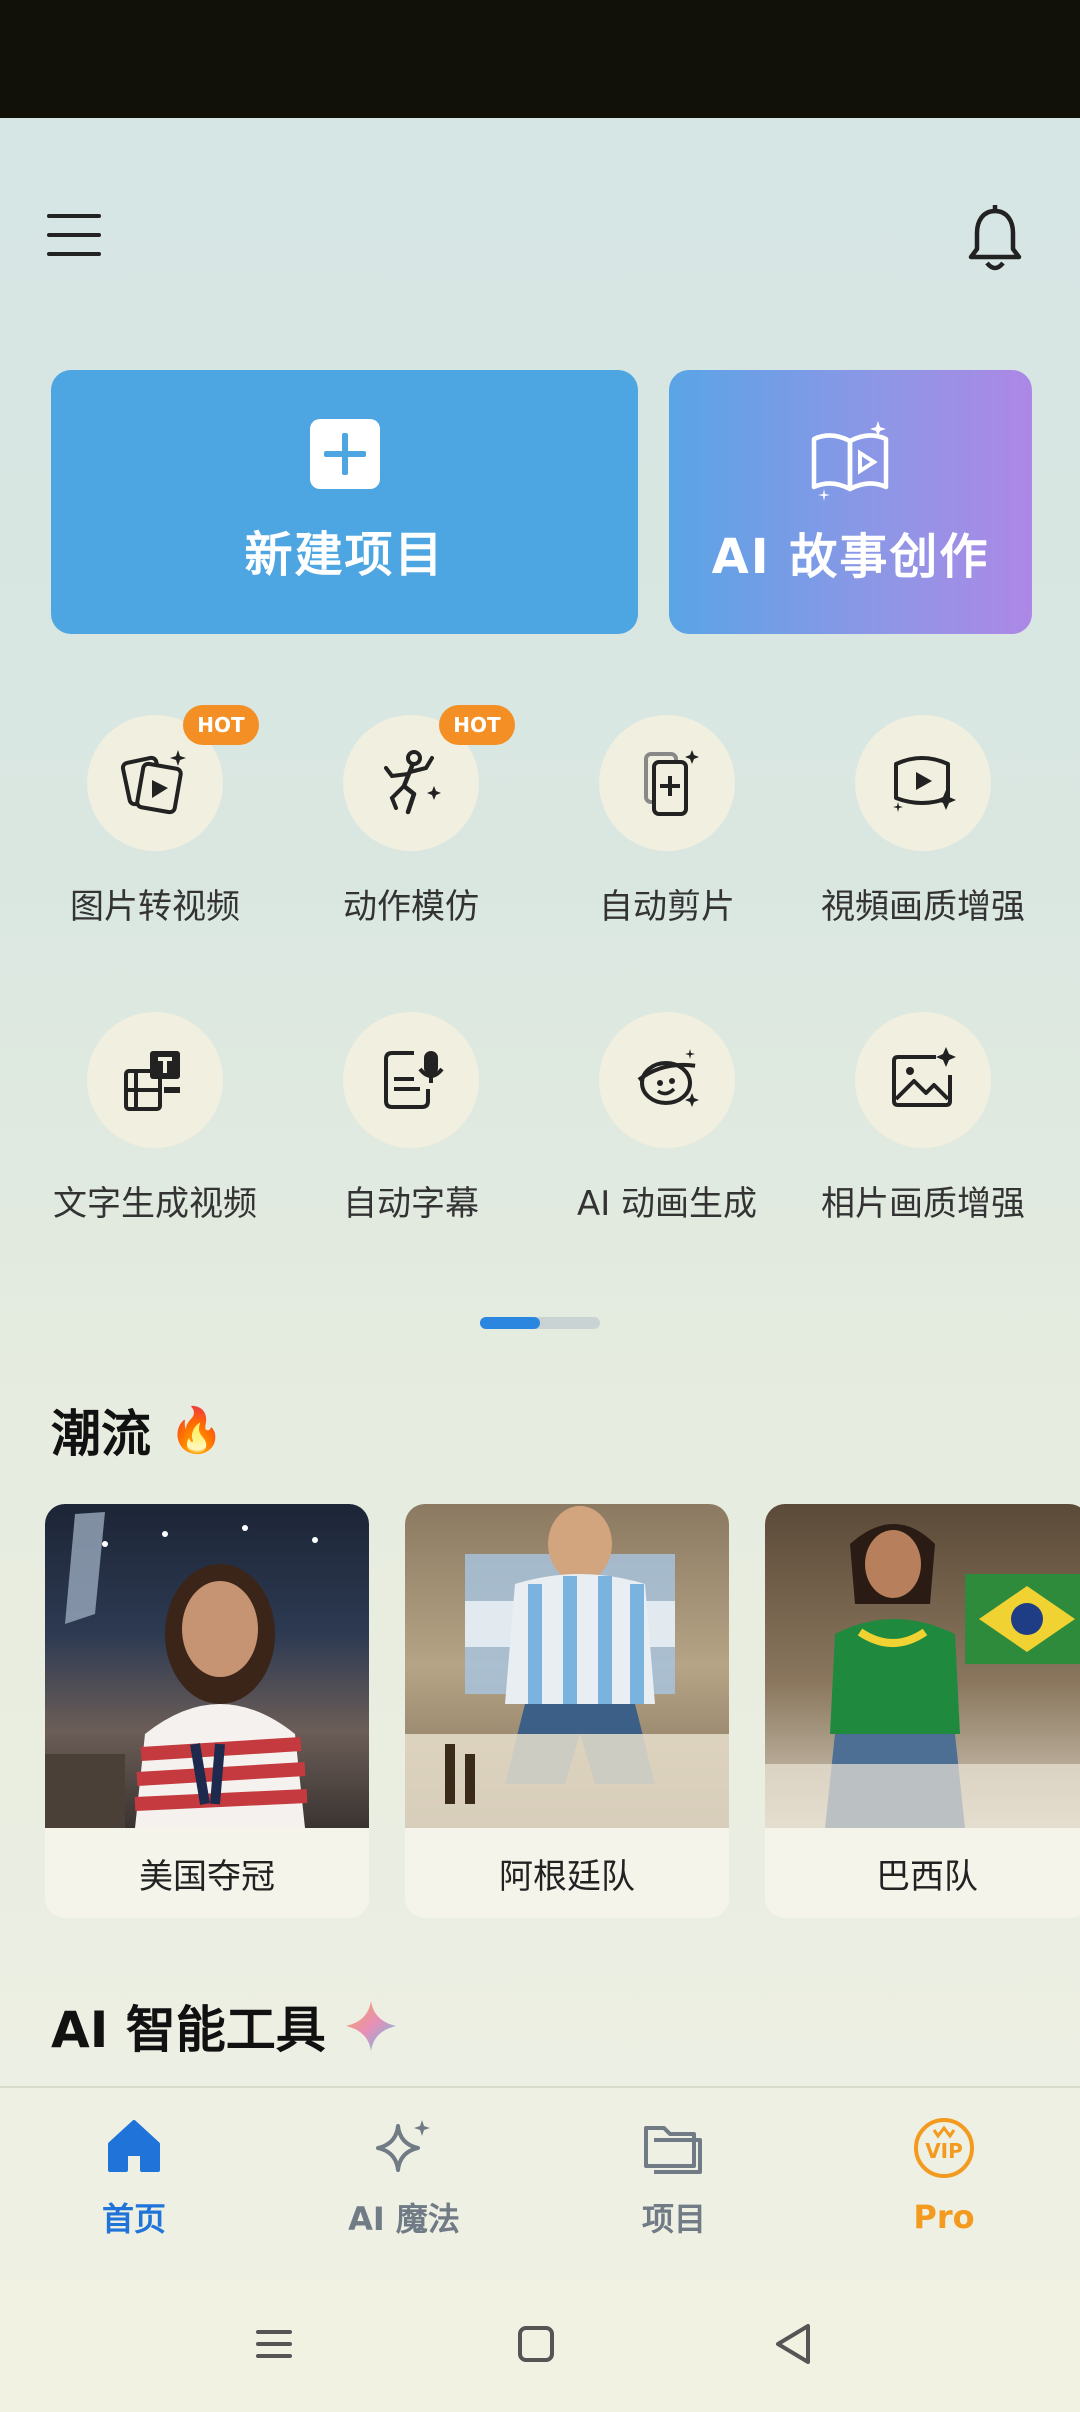 The image size is (1080, 2412). I want to click on tool-auto-cut: 自动剪片, so click(667, 821).